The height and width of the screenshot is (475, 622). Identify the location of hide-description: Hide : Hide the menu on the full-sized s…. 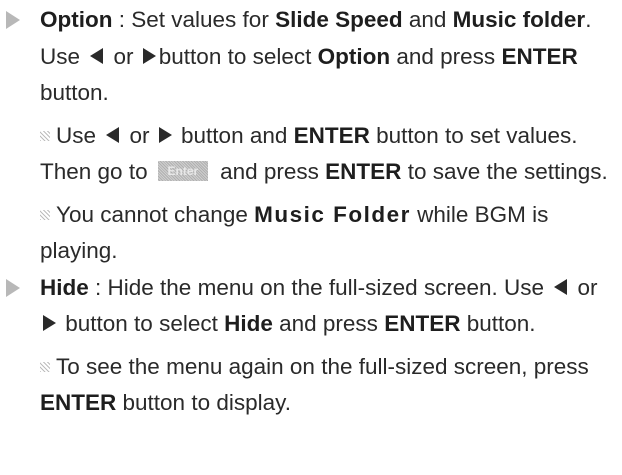
(324, 306).